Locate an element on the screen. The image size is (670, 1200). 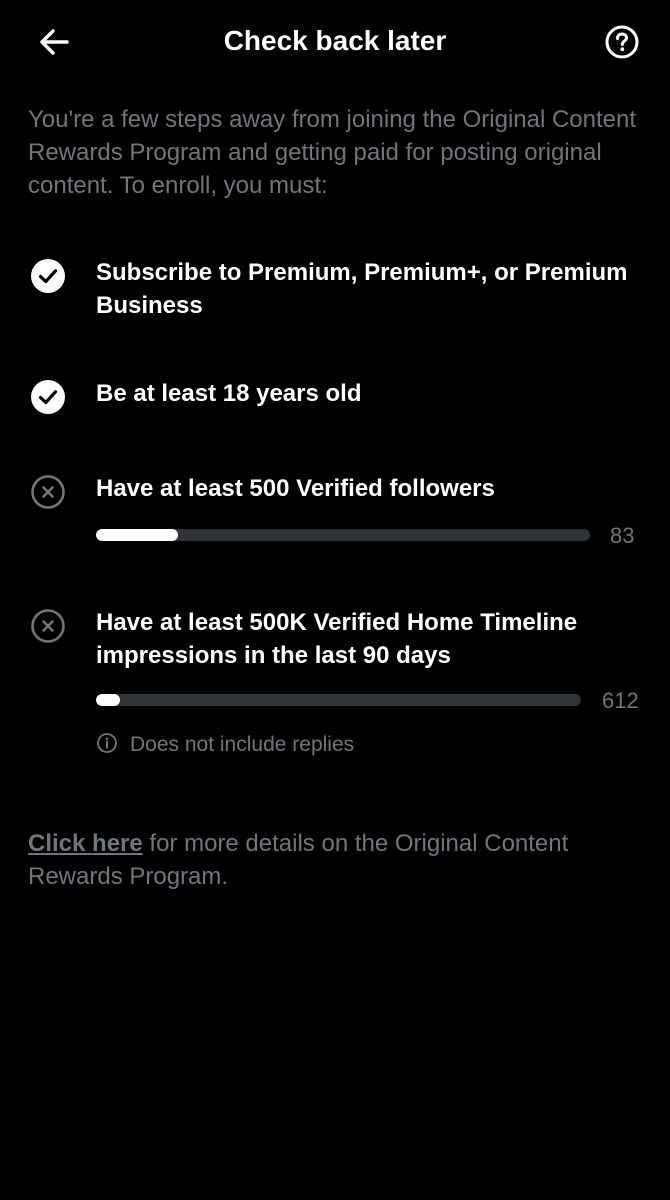
requirement-label: Have at least 500 Verified followers is located at coordinates (295, 488).